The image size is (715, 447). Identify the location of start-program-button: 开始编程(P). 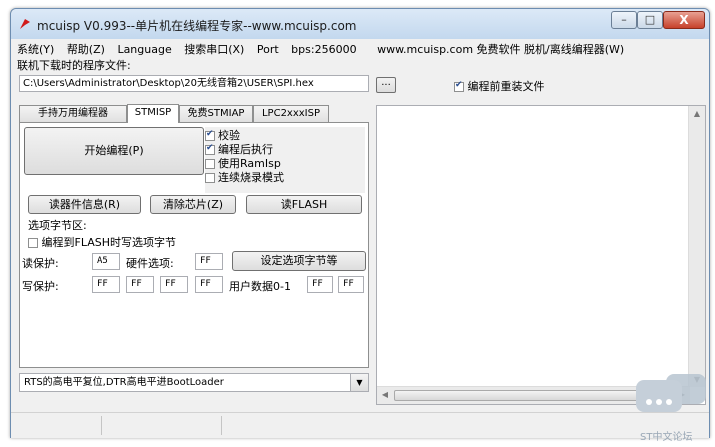
(114, 151).